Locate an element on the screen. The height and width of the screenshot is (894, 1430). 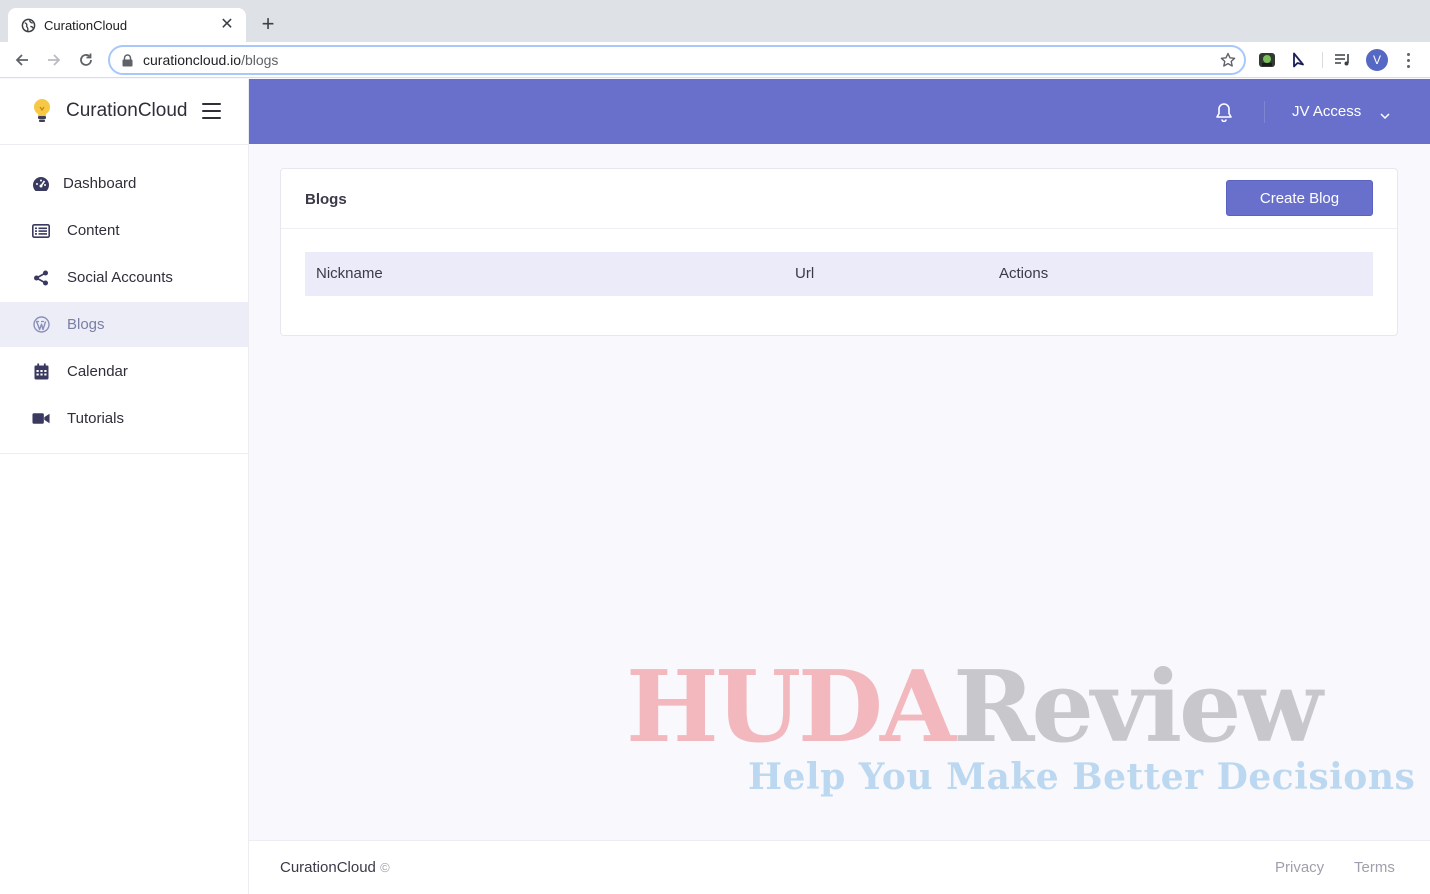
column-header-url: Url is located at coordinates (805, 273).